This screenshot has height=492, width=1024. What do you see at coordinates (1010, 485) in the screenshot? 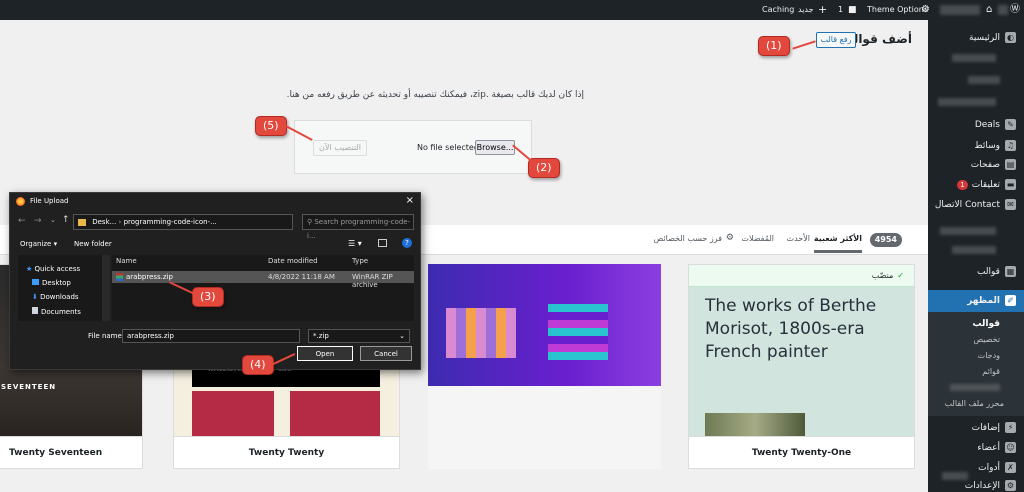
I see `settings-icon: ⚙` at bounding box center [1010, 485].